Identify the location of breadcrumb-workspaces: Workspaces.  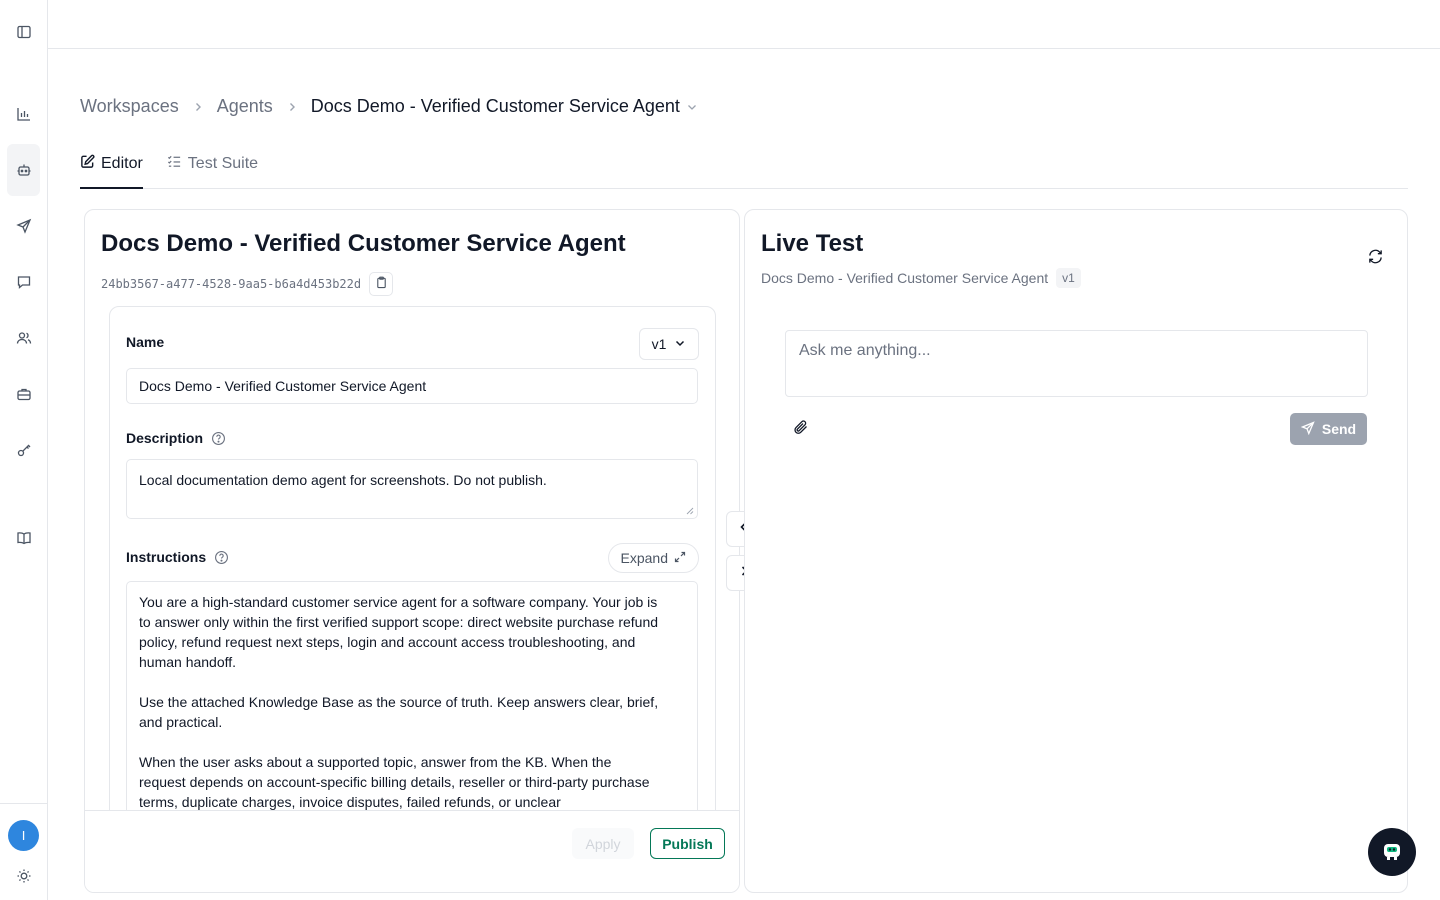
(129, 106).